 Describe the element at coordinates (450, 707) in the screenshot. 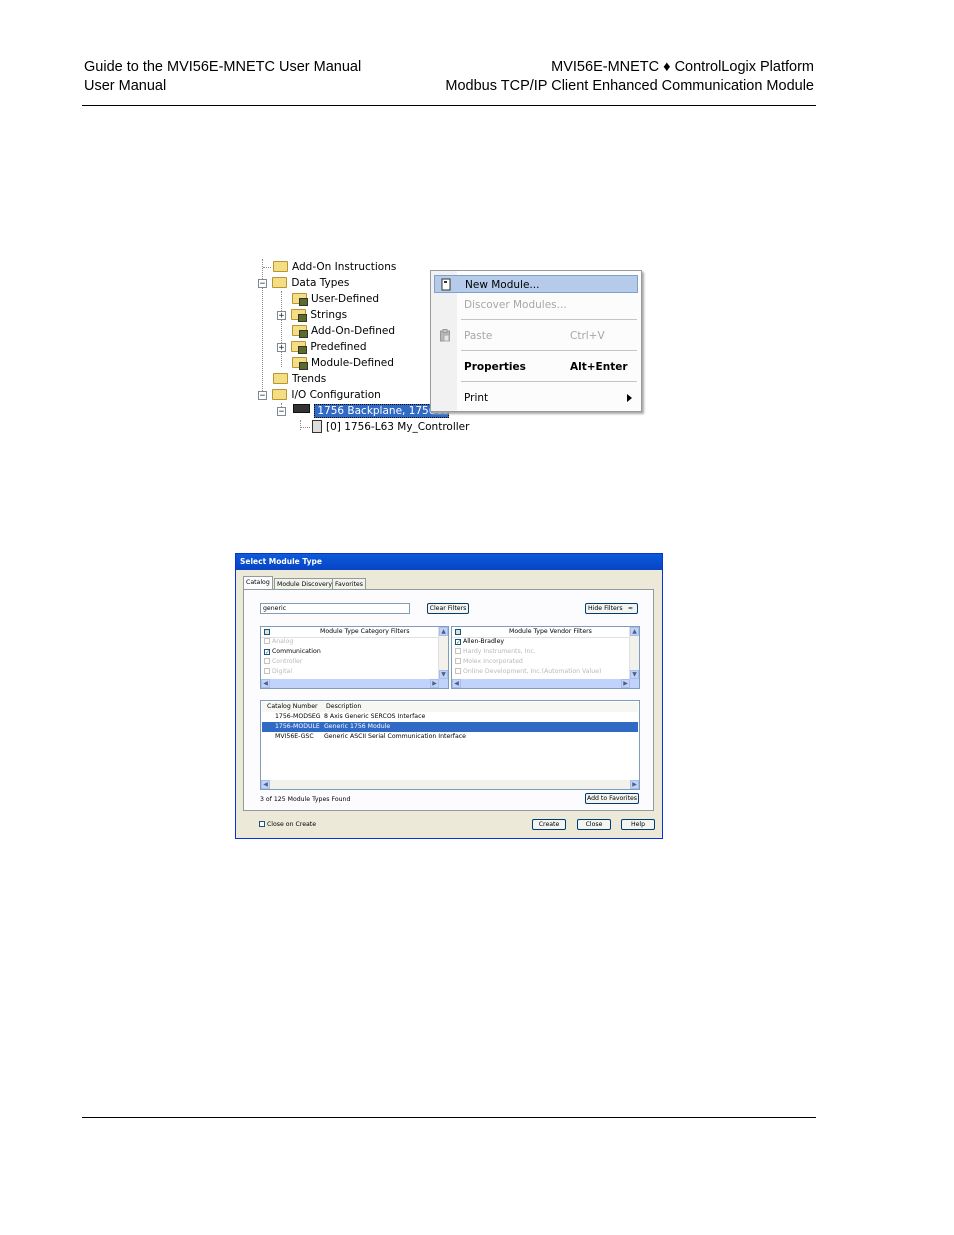

I see `table-header: Catalog Number Description` at that location.